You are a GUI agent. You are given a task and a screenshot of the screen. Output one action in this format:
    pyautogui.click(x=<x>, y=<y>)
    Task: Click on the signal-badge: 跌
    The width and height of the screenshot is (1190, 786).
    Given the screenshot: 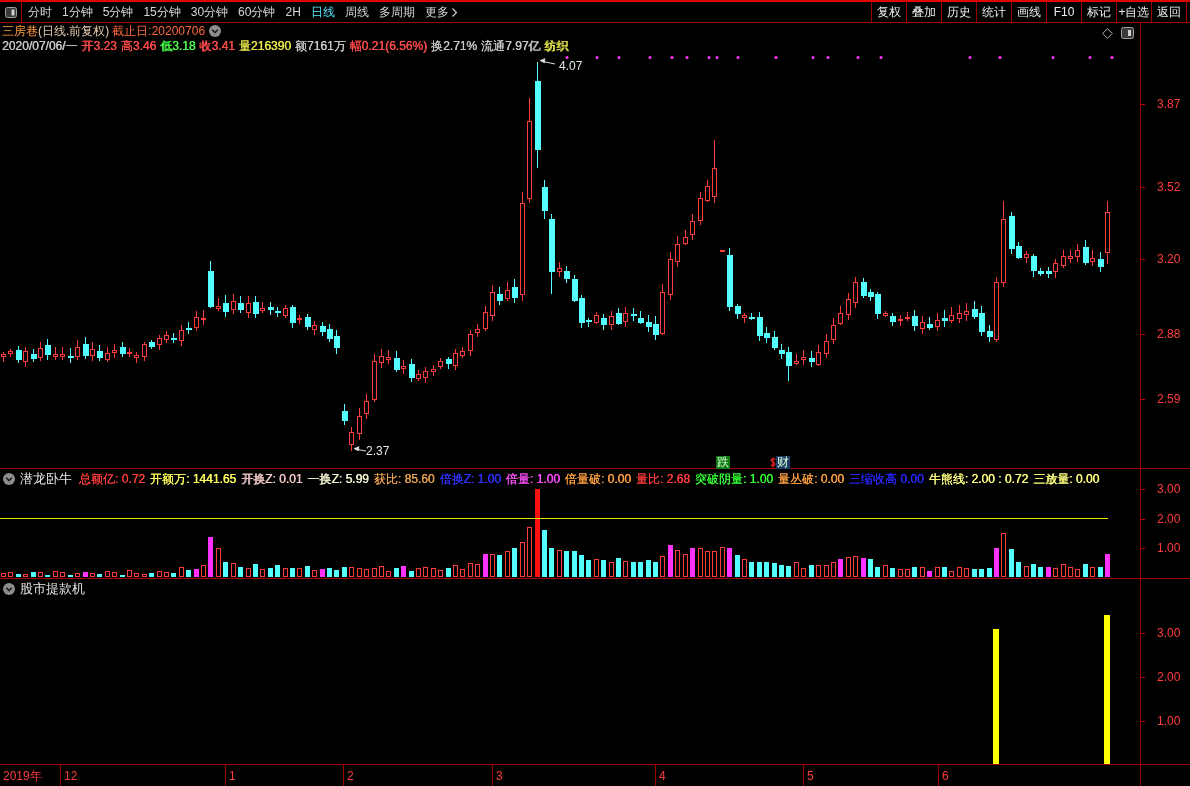 What is the action you would take?
    pyautogui.click(x=723, y=462)
    